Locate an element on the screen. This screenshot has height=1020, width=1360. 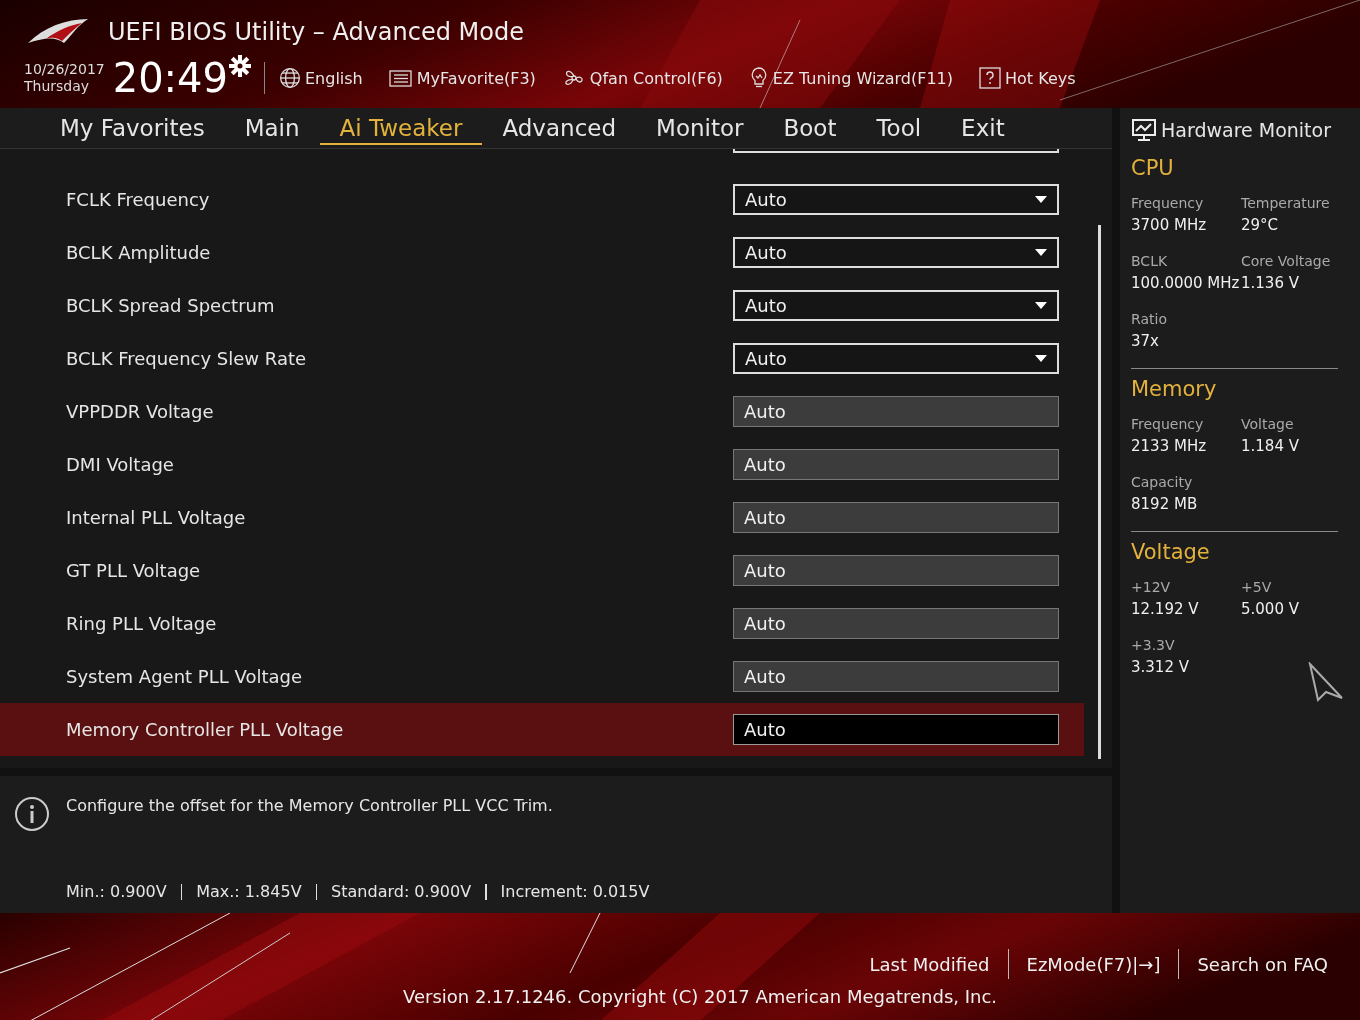
limit-text: Min.: 0.900V is located at coordinates (116, 891).